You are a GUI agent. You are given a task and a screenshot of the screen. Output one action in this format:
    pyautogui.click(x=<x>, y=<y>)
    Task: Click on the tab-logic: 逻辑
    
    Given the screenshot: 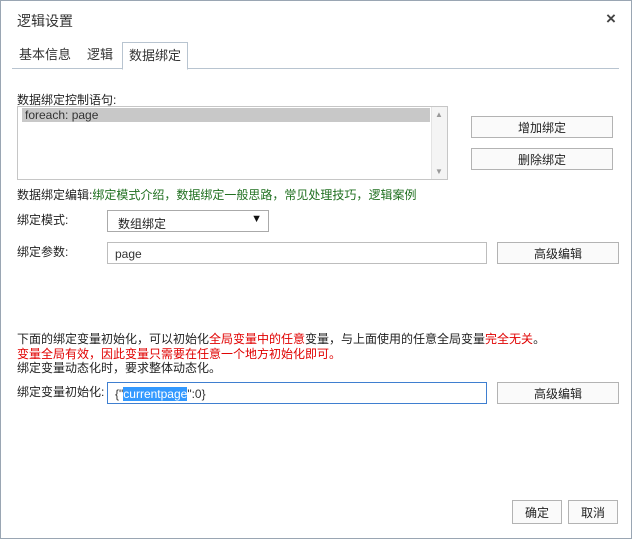 What is the action you would take?
    pyautogui.click(x=100, y=55)
    